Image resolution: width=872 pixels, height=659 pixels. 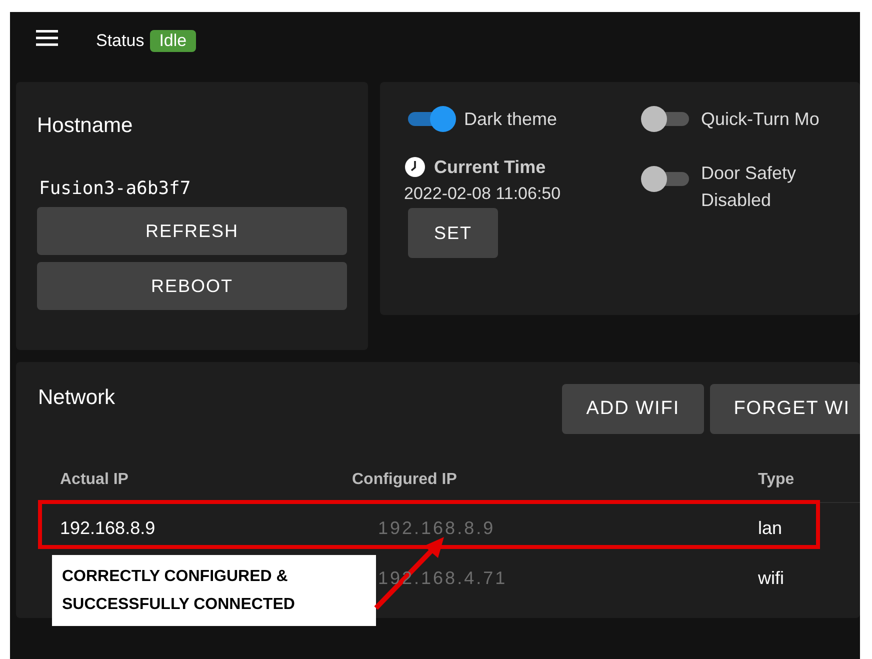 I want to click on table-cell: wifi, so click(x=771, y=578).